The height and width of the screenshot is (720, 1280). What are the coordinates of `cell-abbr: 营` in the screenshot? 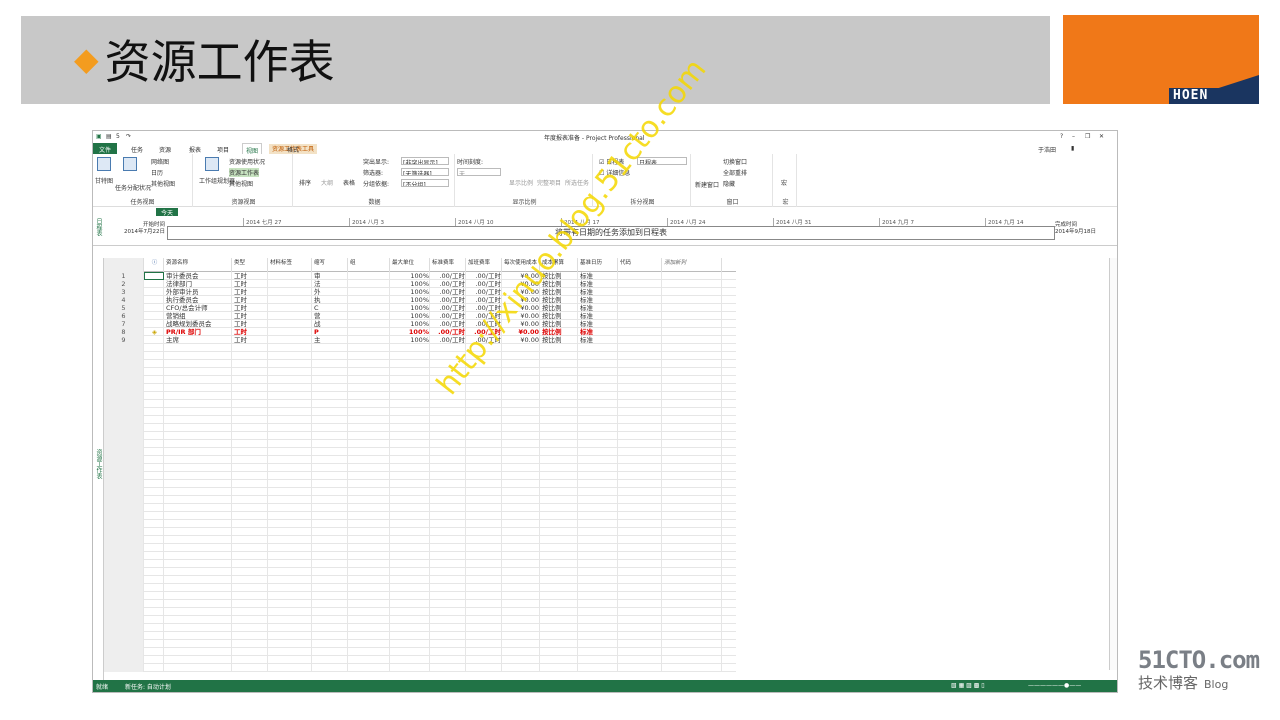 It's located at (330, 316).